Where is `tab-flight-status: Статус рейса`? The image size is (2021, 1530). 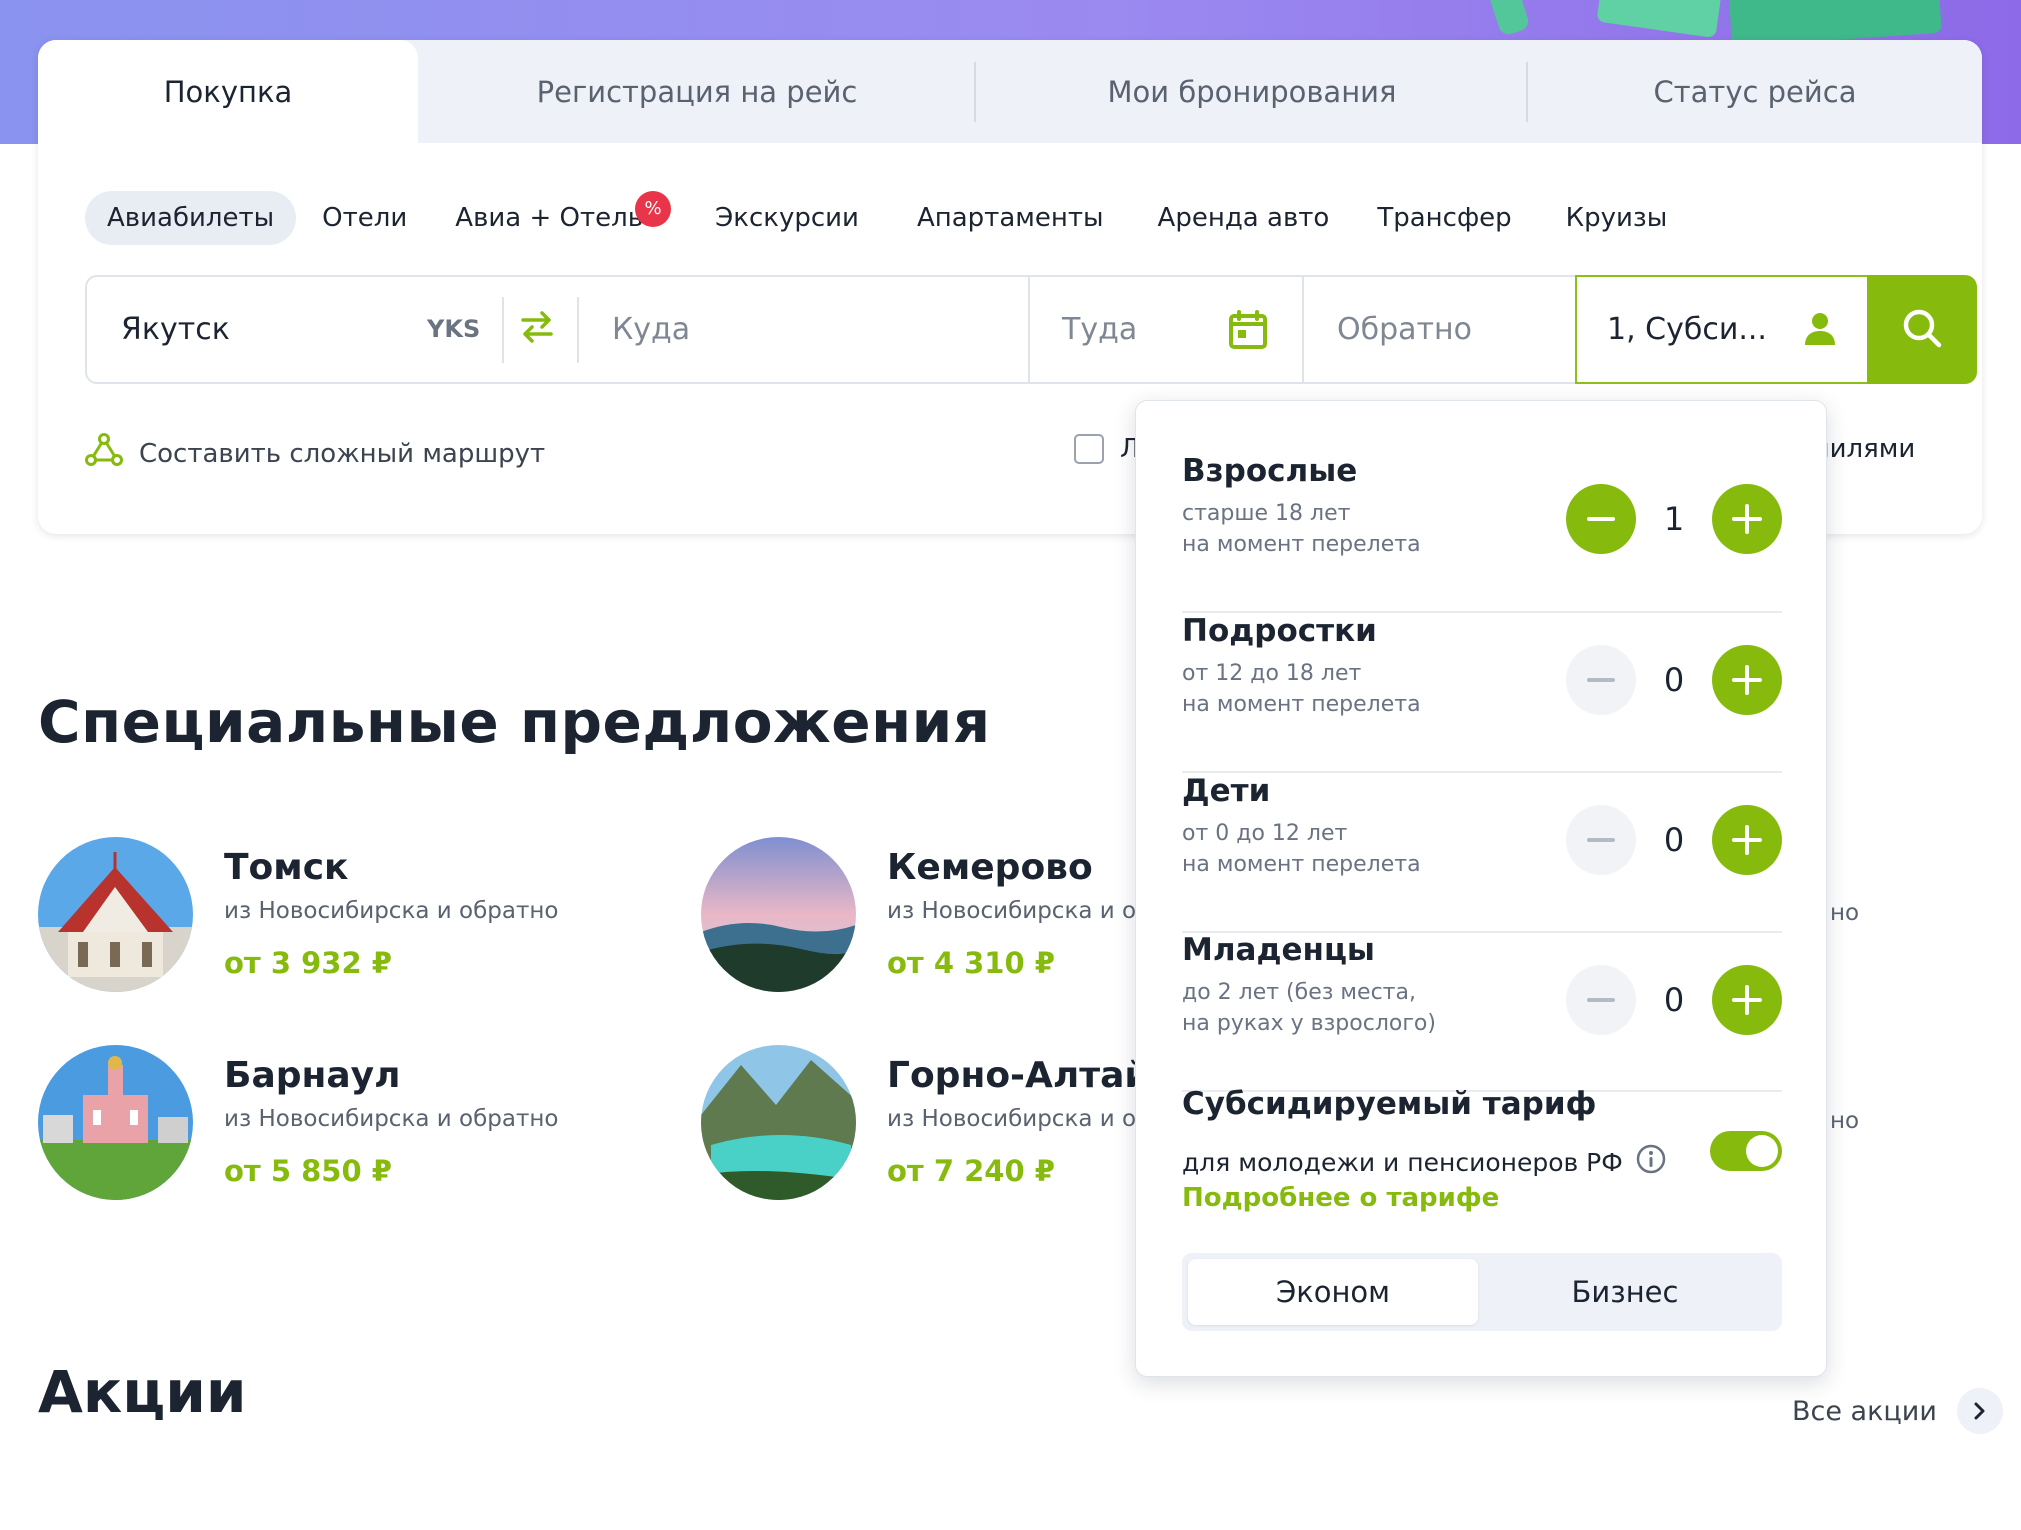
tab-flight-status: Статус рейса is located at coordinates (1755, 91).